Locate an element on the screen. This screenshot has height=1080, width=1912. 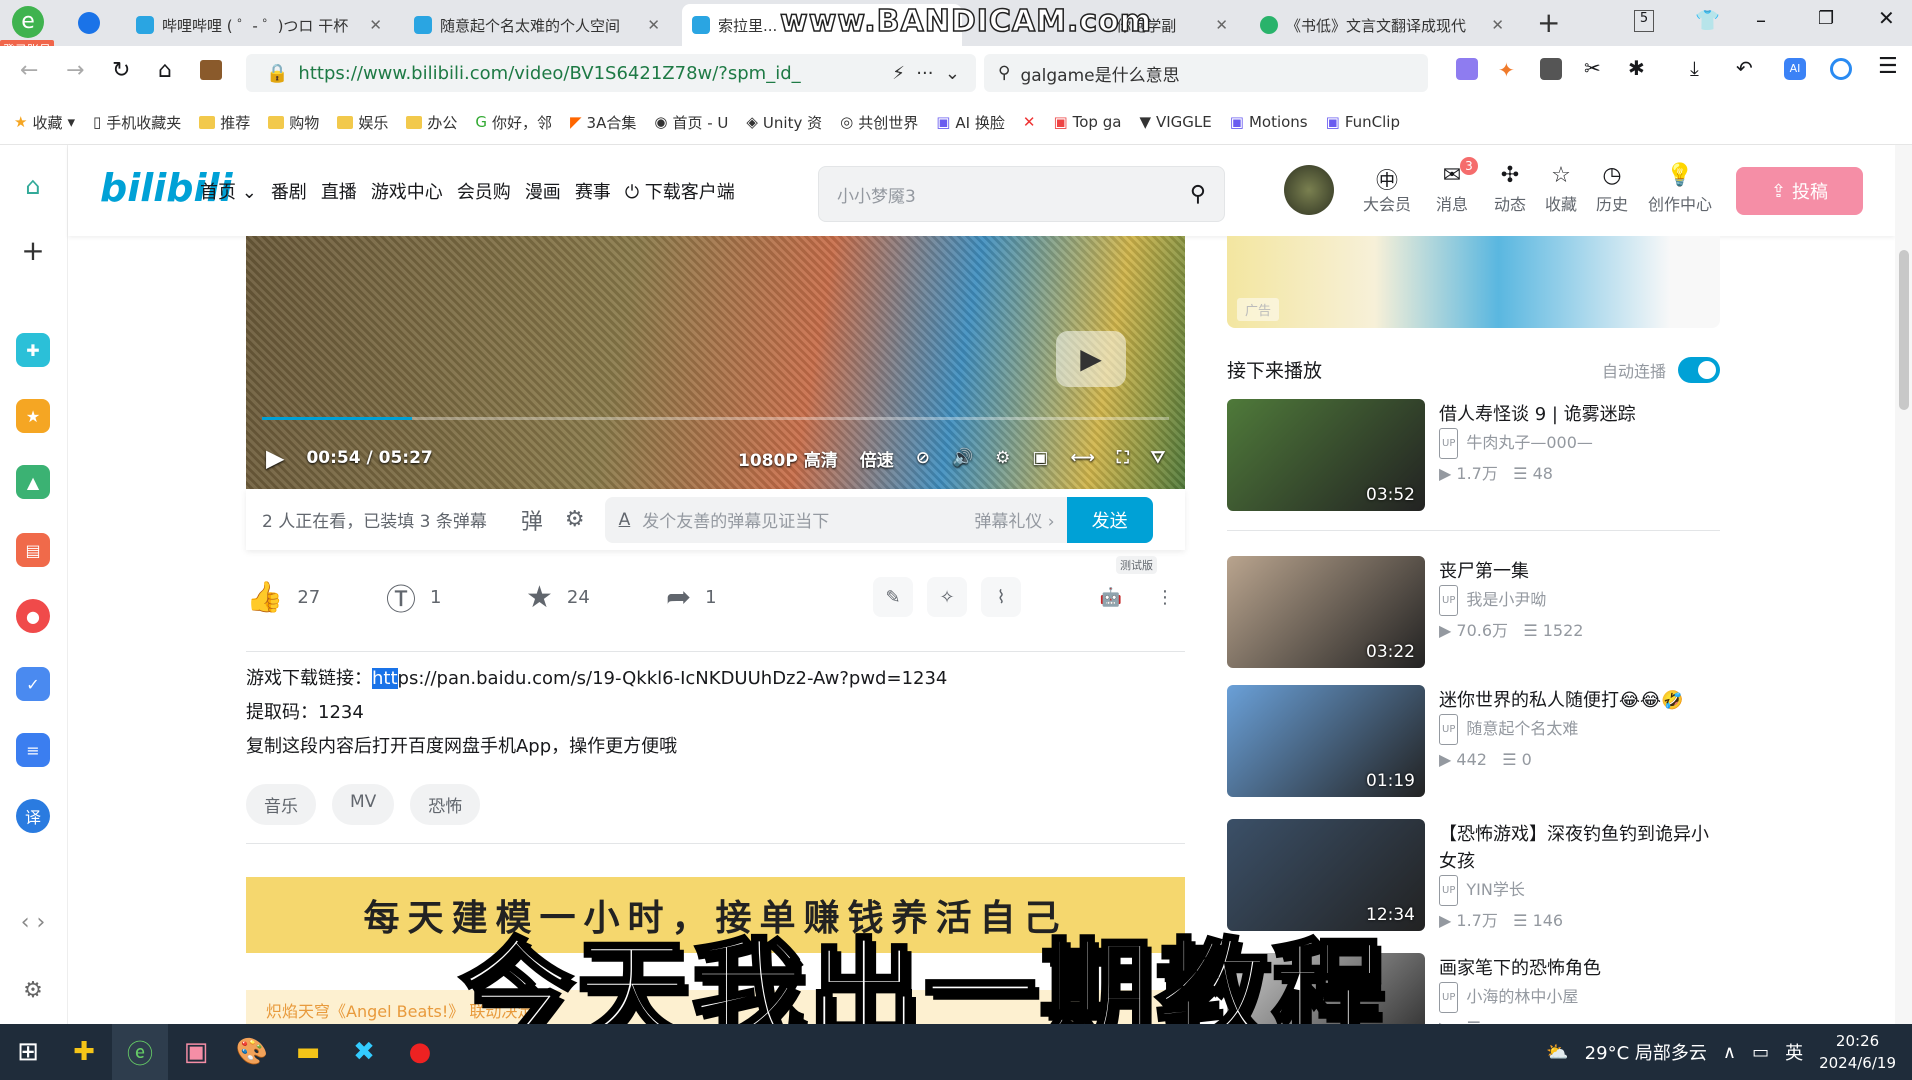
tag: MV is located at coordinates (363, 804).